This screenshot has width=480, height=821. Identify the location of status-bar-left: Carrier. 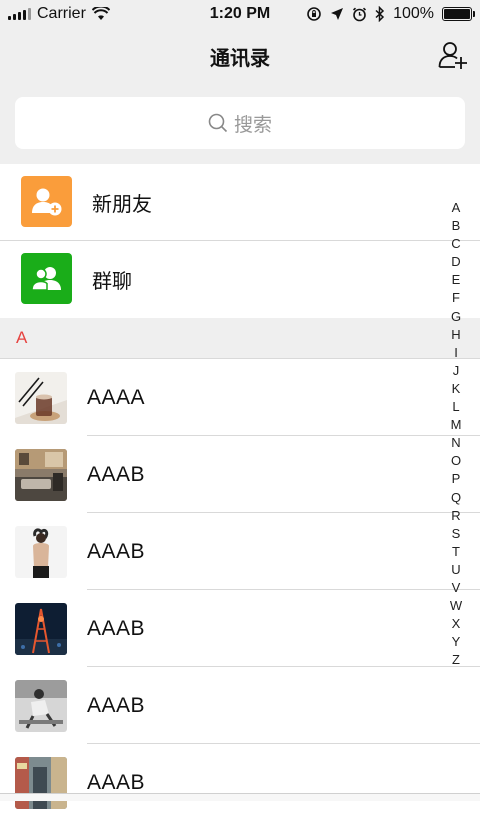
(59, 14).